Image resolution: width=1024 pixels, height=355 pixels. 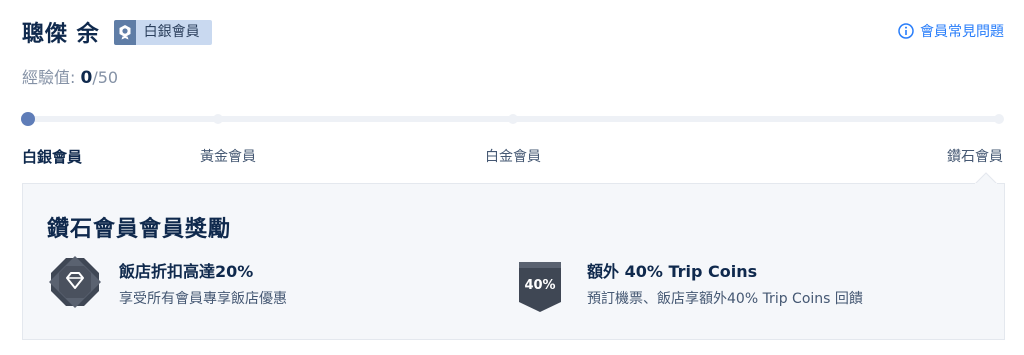 I want to click on silver-medal-icon, so click(x=124, y=32).